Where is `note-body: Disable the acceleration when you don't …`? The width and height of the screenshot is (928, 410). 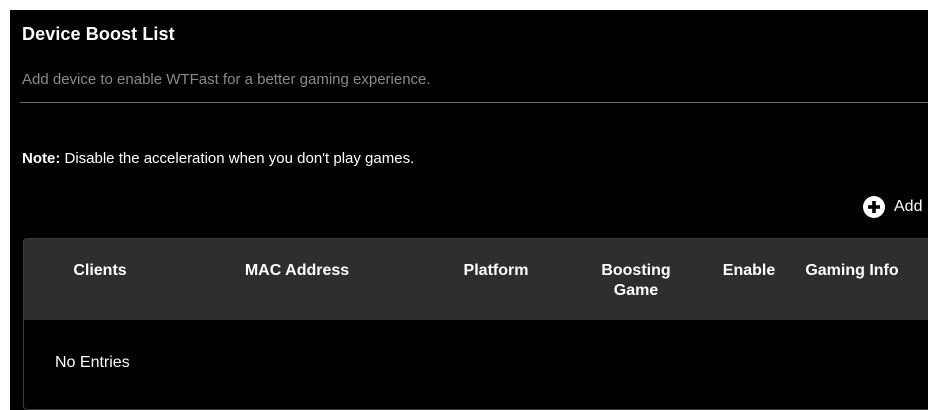 note-body: Disable the acceleration when you don't … is located at coordinates (237, 158).